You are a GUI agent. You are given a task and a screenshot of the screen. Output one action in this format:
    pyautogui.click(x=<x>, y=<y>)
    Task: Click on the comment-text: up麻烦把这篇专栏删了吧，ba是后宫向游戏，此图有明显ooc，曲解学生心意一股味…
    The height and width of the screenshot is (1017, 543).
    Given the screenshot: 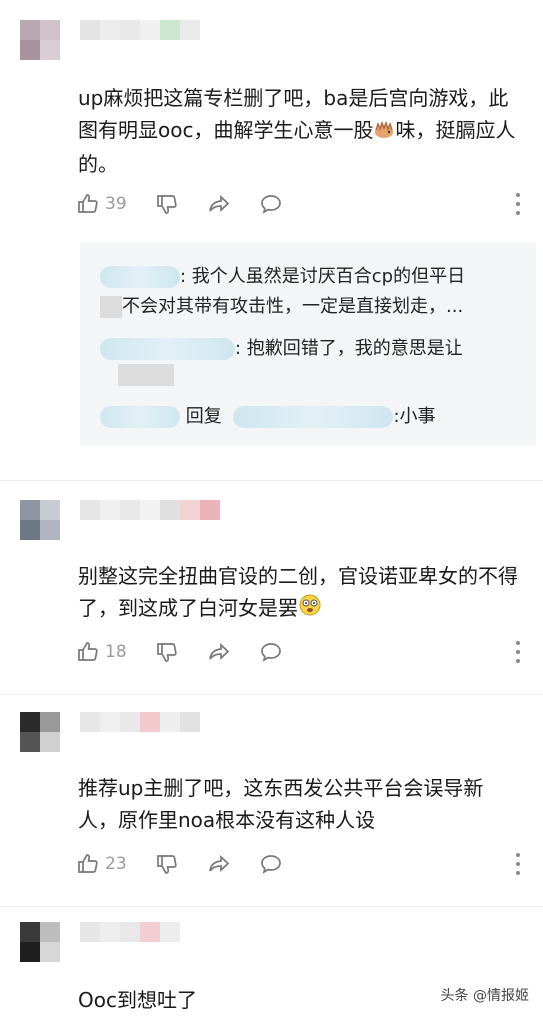 What is the action you would take?
    pyautogui.click(x=297, y=131)
    